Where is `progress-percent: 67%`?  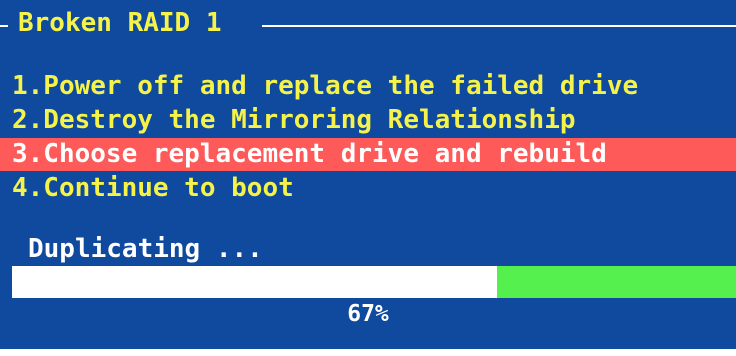
progress-percent: 67% is located at coordinates (368, 314).